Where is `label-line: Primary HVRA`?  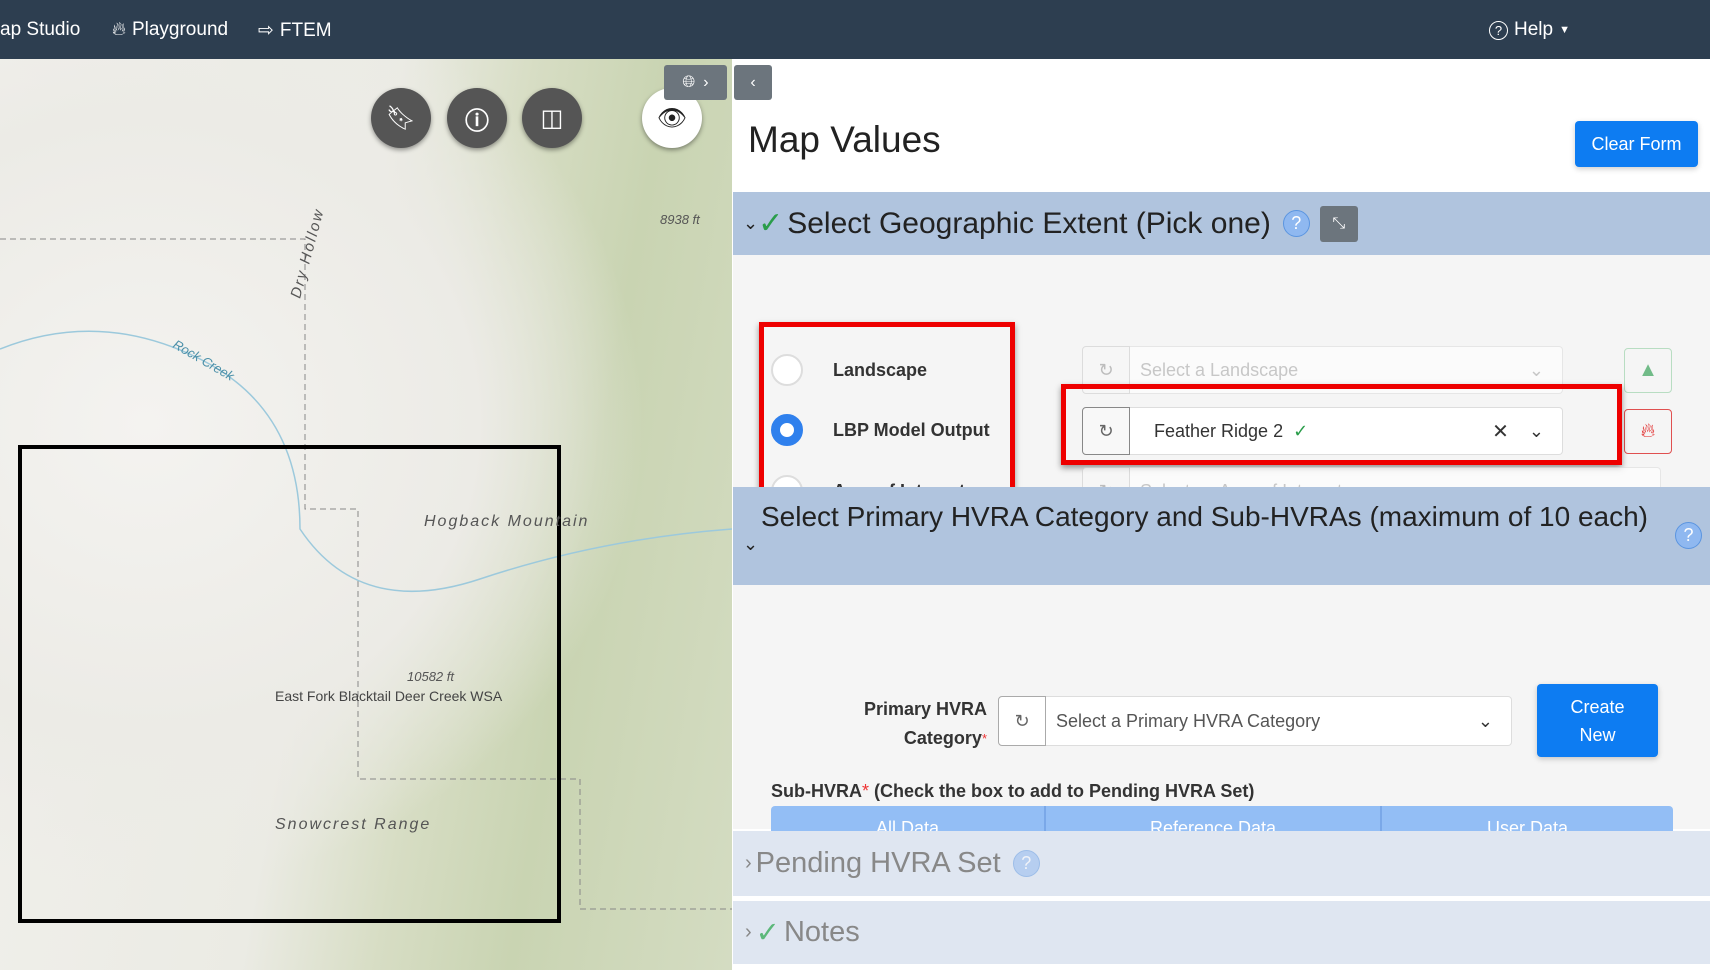 label-line: Primary HVRA is located at coordinates (925, 709).